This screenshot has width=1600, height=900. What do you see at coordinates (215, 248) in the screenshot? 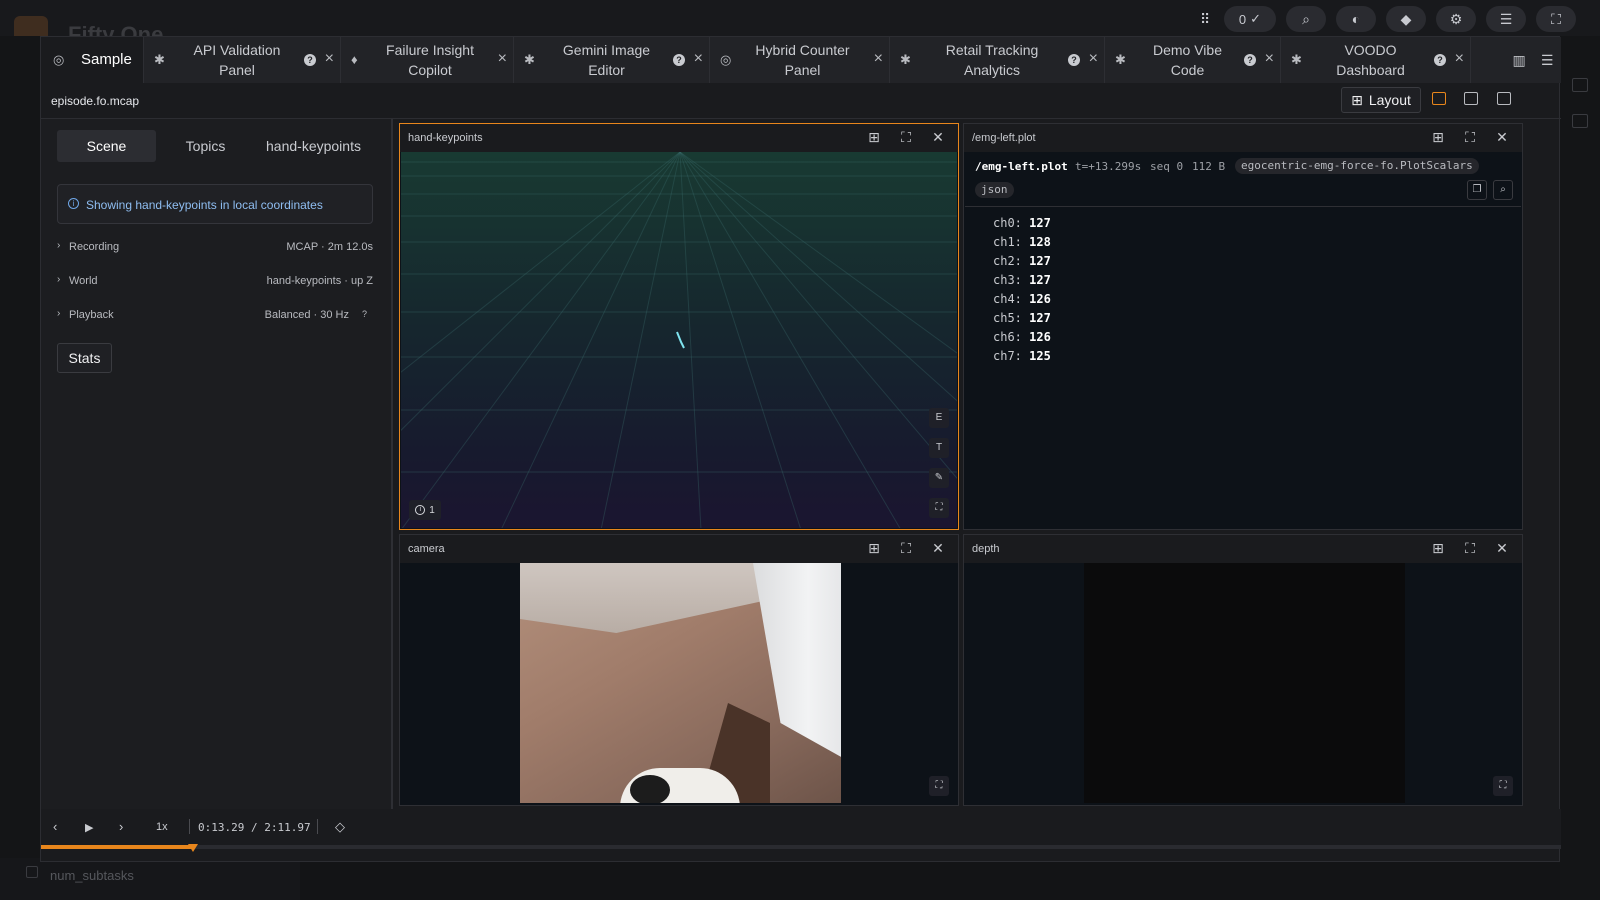
I see `recording-row: › Recording MCAP · 2m 12.0s` at bounding box center [215, 248].